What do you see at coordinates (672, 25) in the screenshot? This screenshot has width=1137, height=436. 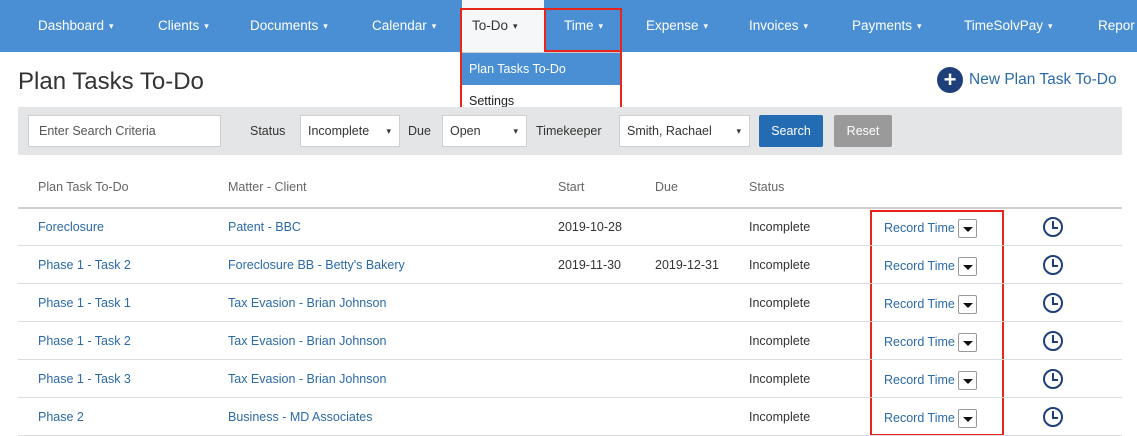 I see `nav-expense-label: Expense` at bounding box center [672, 25].